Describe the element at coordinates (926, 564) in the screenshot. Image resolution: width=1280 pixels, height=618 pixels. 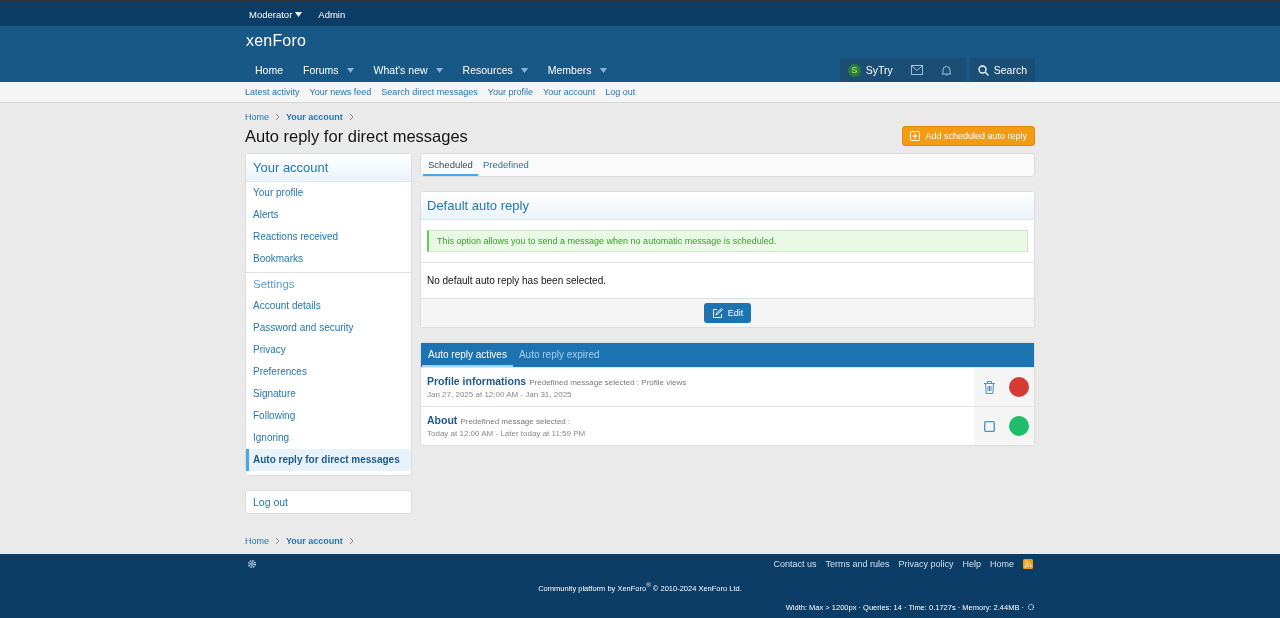
I see `footer-link: Privacy policy` at that location.